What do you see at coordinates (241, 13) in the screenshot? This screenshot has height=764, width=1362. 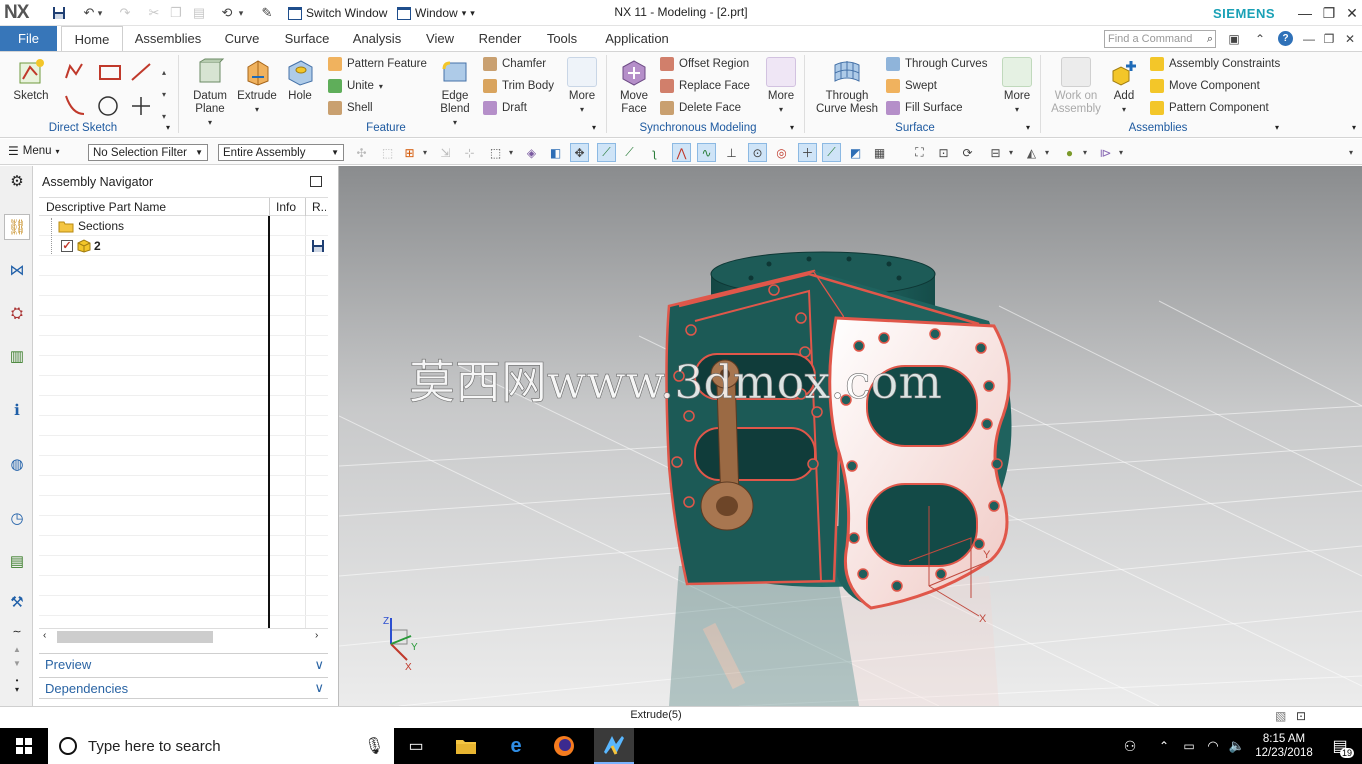 I see `repeat-dropdown-icon: ▾` at bounding box center [241, 13].